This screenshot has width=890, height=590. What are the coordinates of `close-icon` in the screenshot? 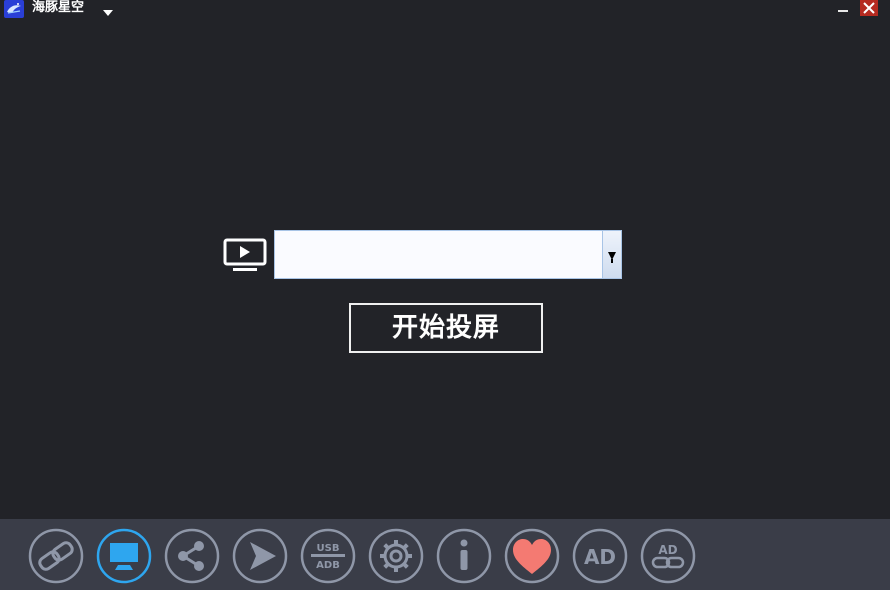 It's located at (869, 8).